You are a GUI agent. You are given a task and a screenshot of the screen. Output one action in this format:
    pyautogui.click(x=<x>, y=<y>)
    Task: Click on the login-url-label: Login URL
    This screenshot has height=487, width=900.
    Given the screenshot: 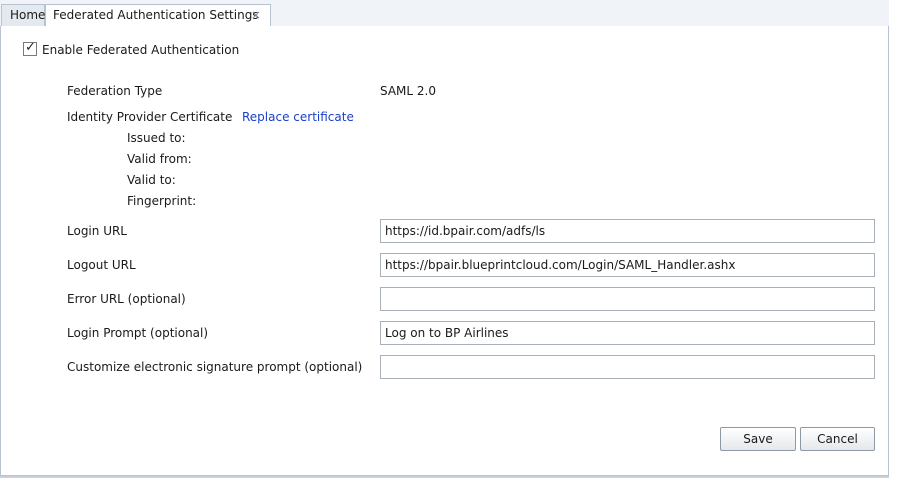 What is the action you would take?
    pyautogui.click(x=97, y=231)
    